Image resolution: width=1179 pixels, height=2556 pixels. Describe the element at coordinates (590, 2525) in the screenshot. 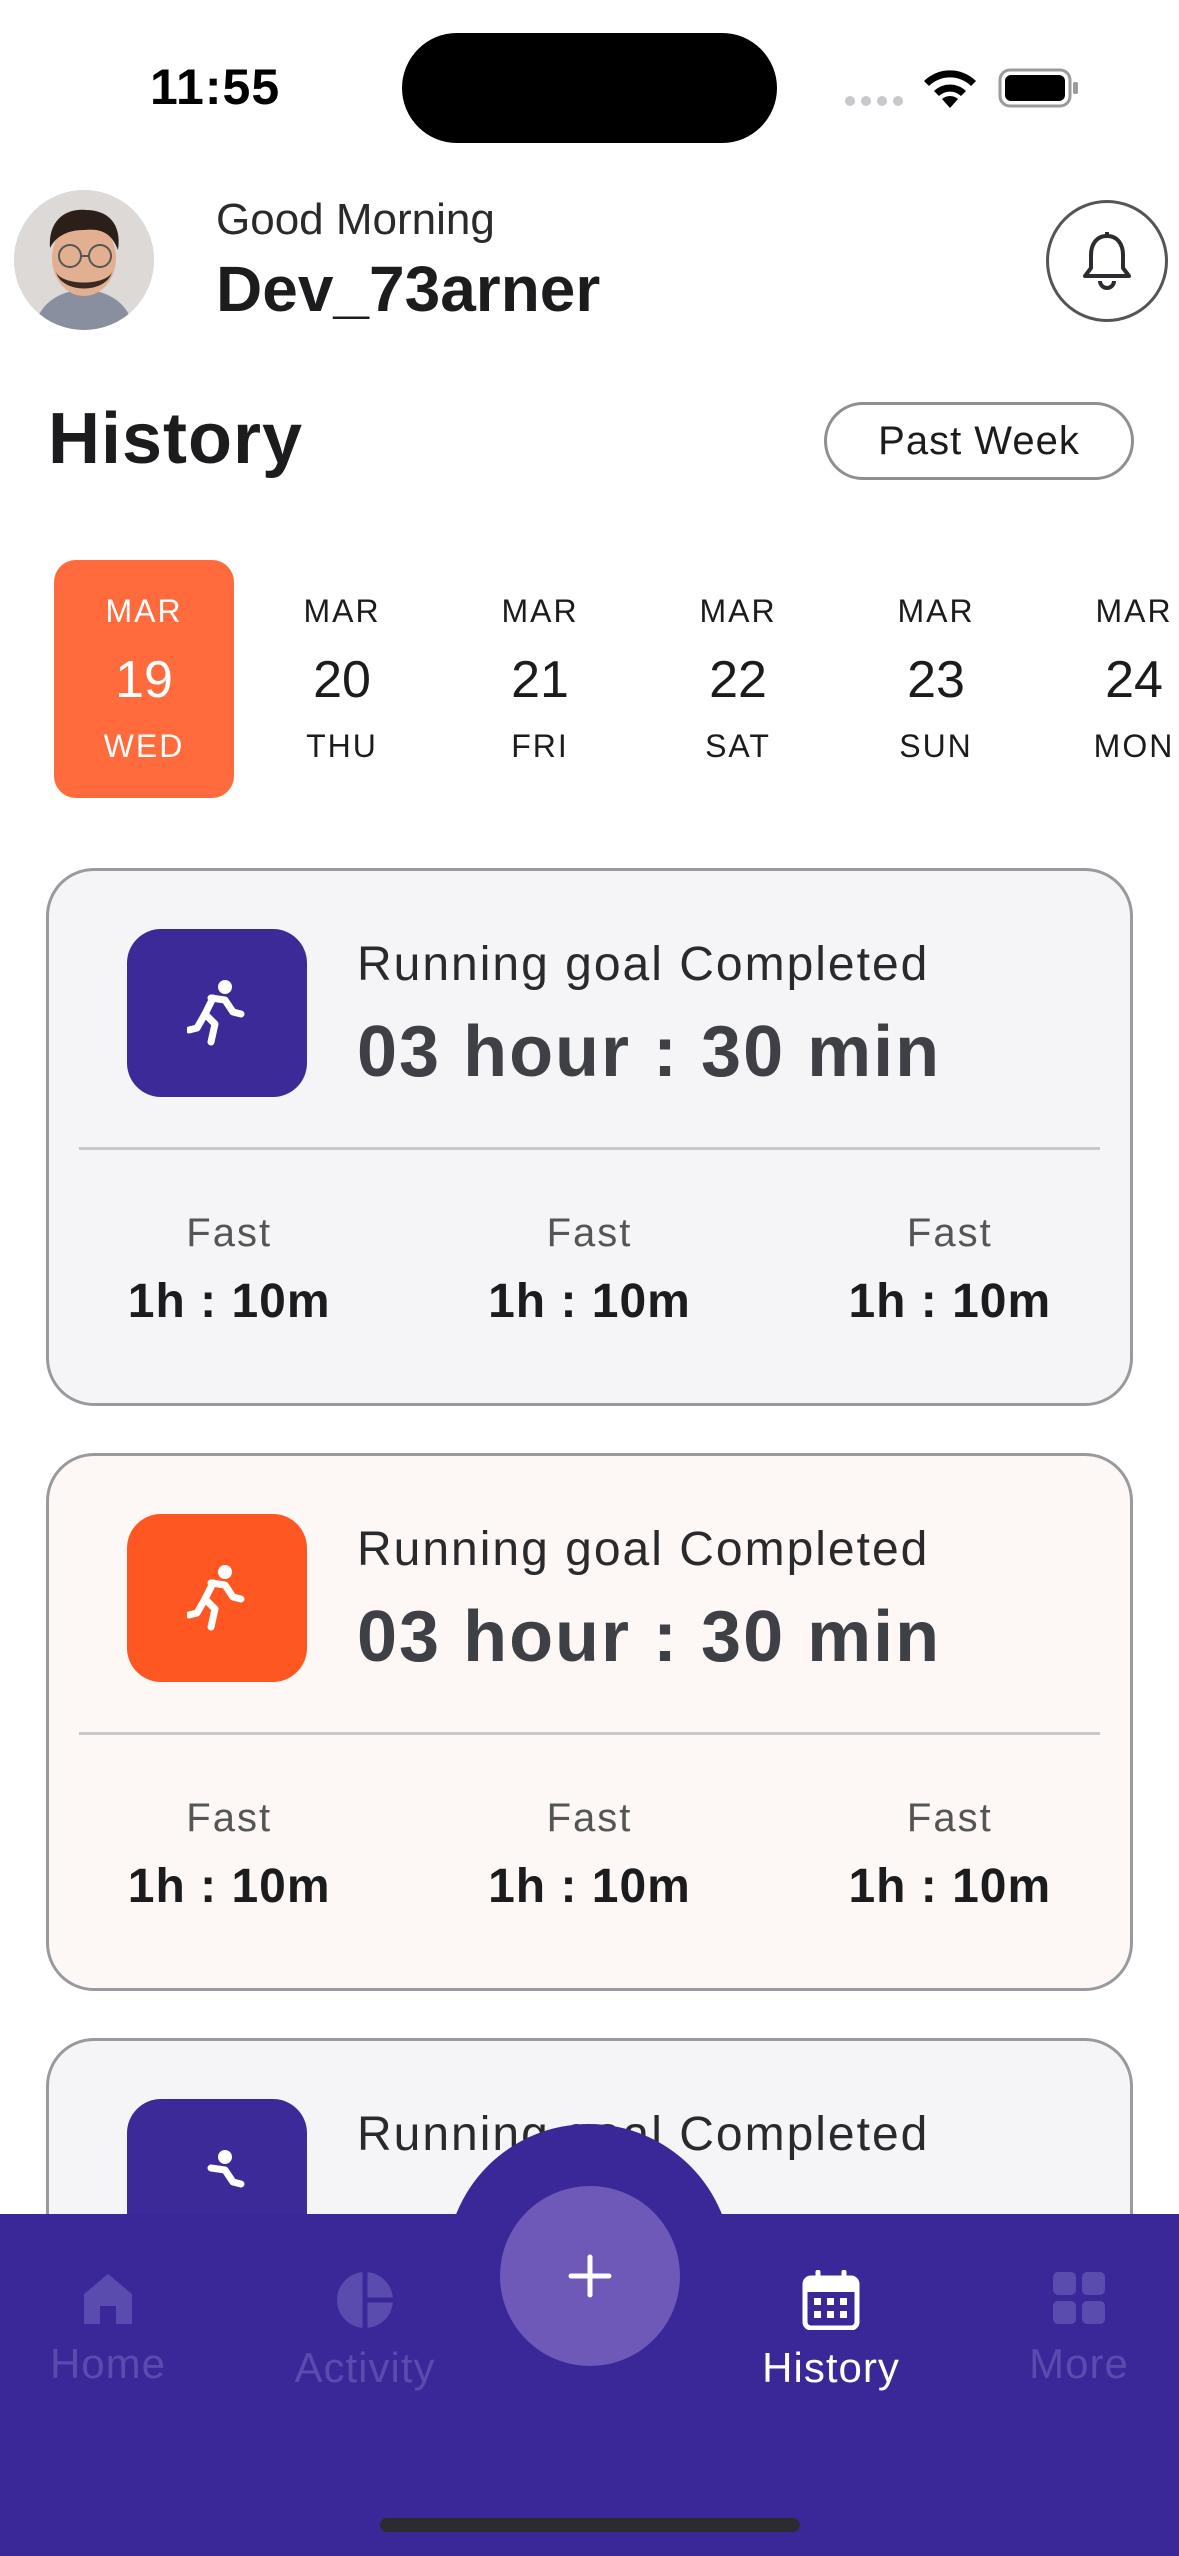

I see `home-indicator` at that location.